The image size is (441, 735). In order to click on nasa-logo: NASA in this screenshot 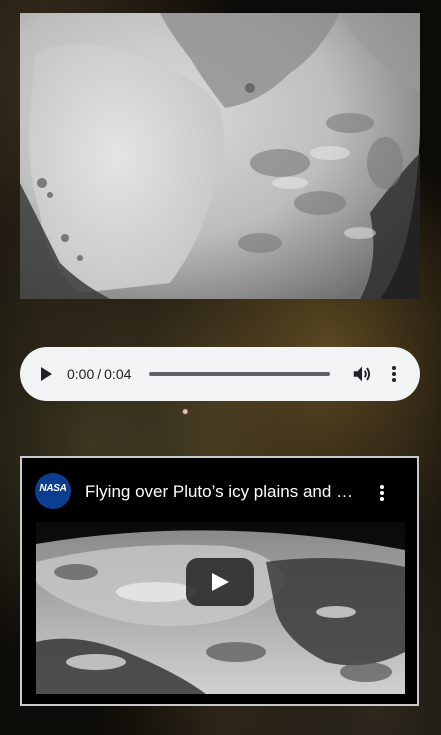, I will do `click(53, 491)`.